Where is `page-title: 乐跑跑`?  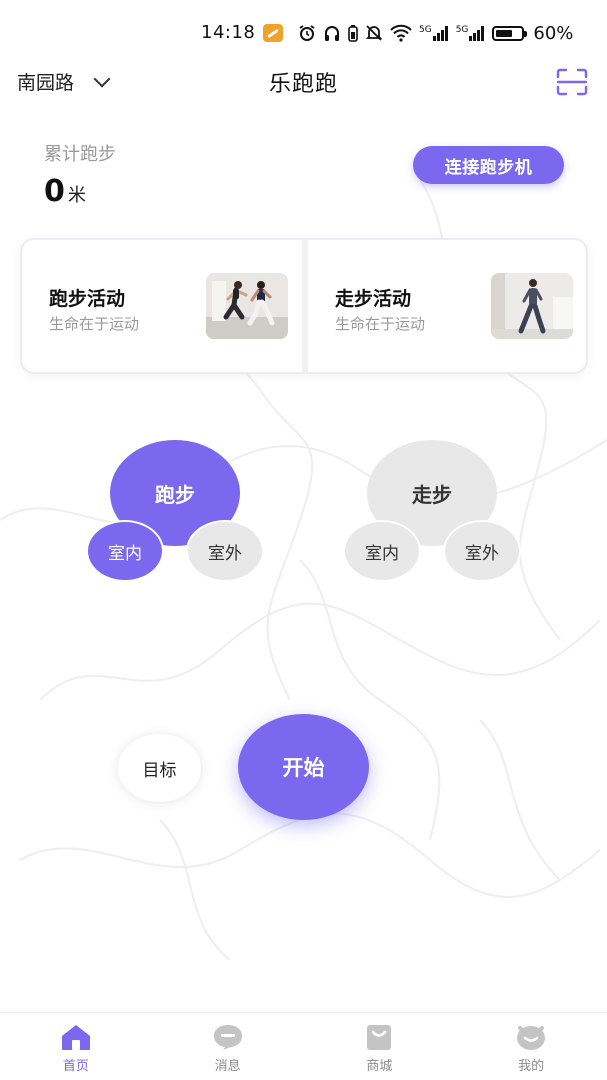
page-title: 乐跑跑 is located at coordinates (303, 84).